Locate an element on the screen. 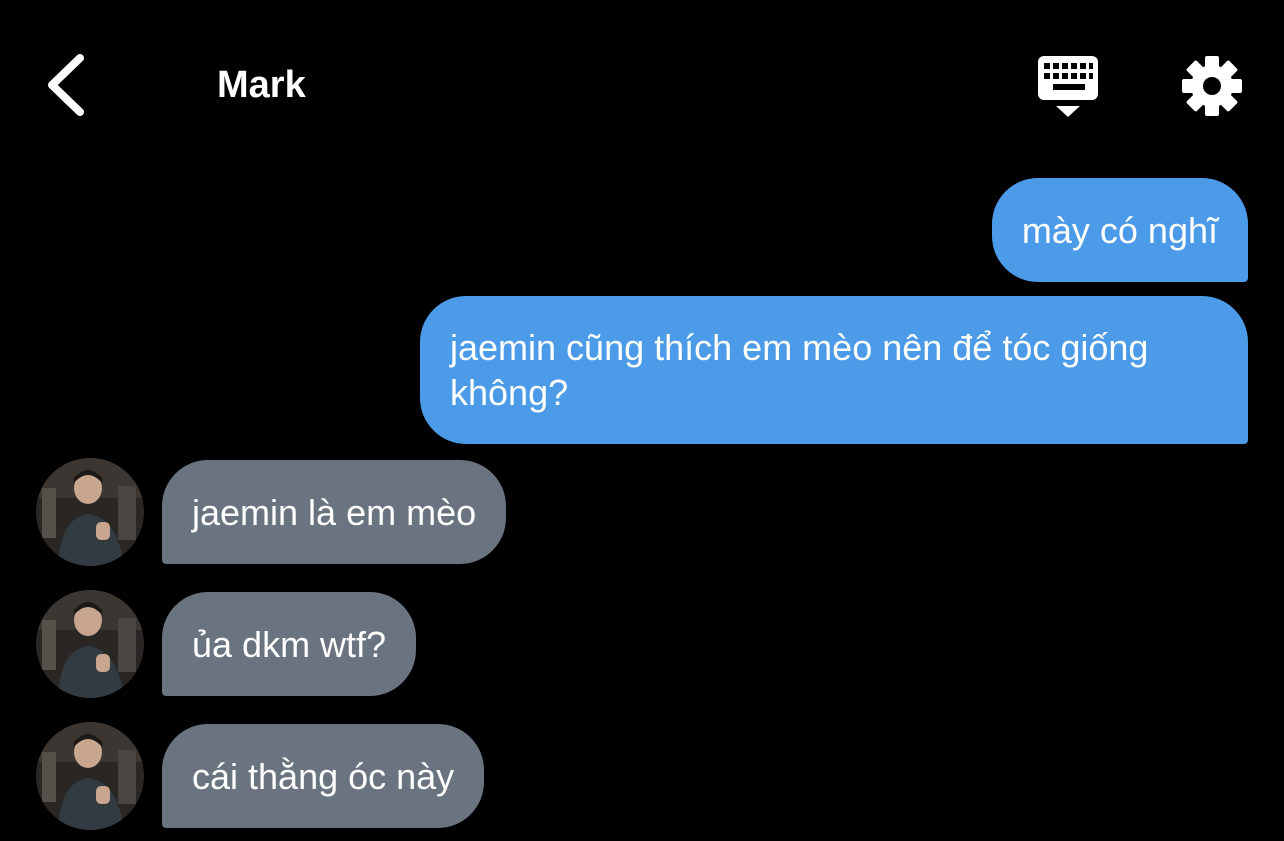  message-text: cái thằng óc này is located at coordinates (323, 776).